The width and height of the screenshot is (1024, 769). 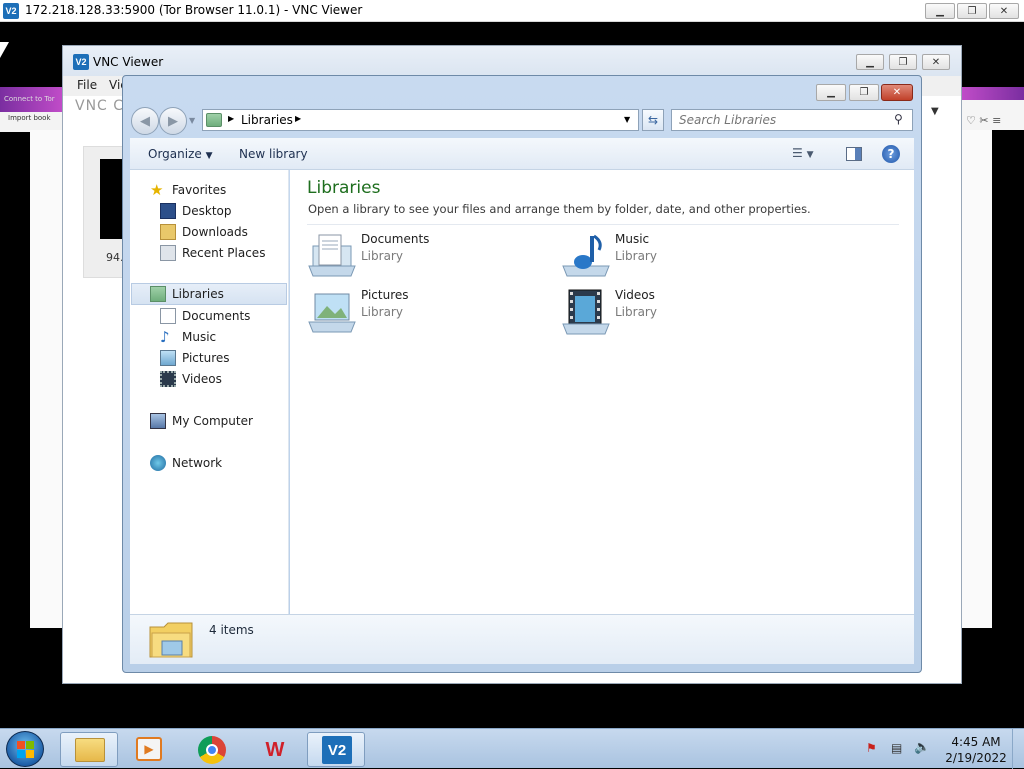 What do you see at coordinates (681, 258) in the screenshot?
I see `library-music: Music Library` at bounding box center [681, 258].